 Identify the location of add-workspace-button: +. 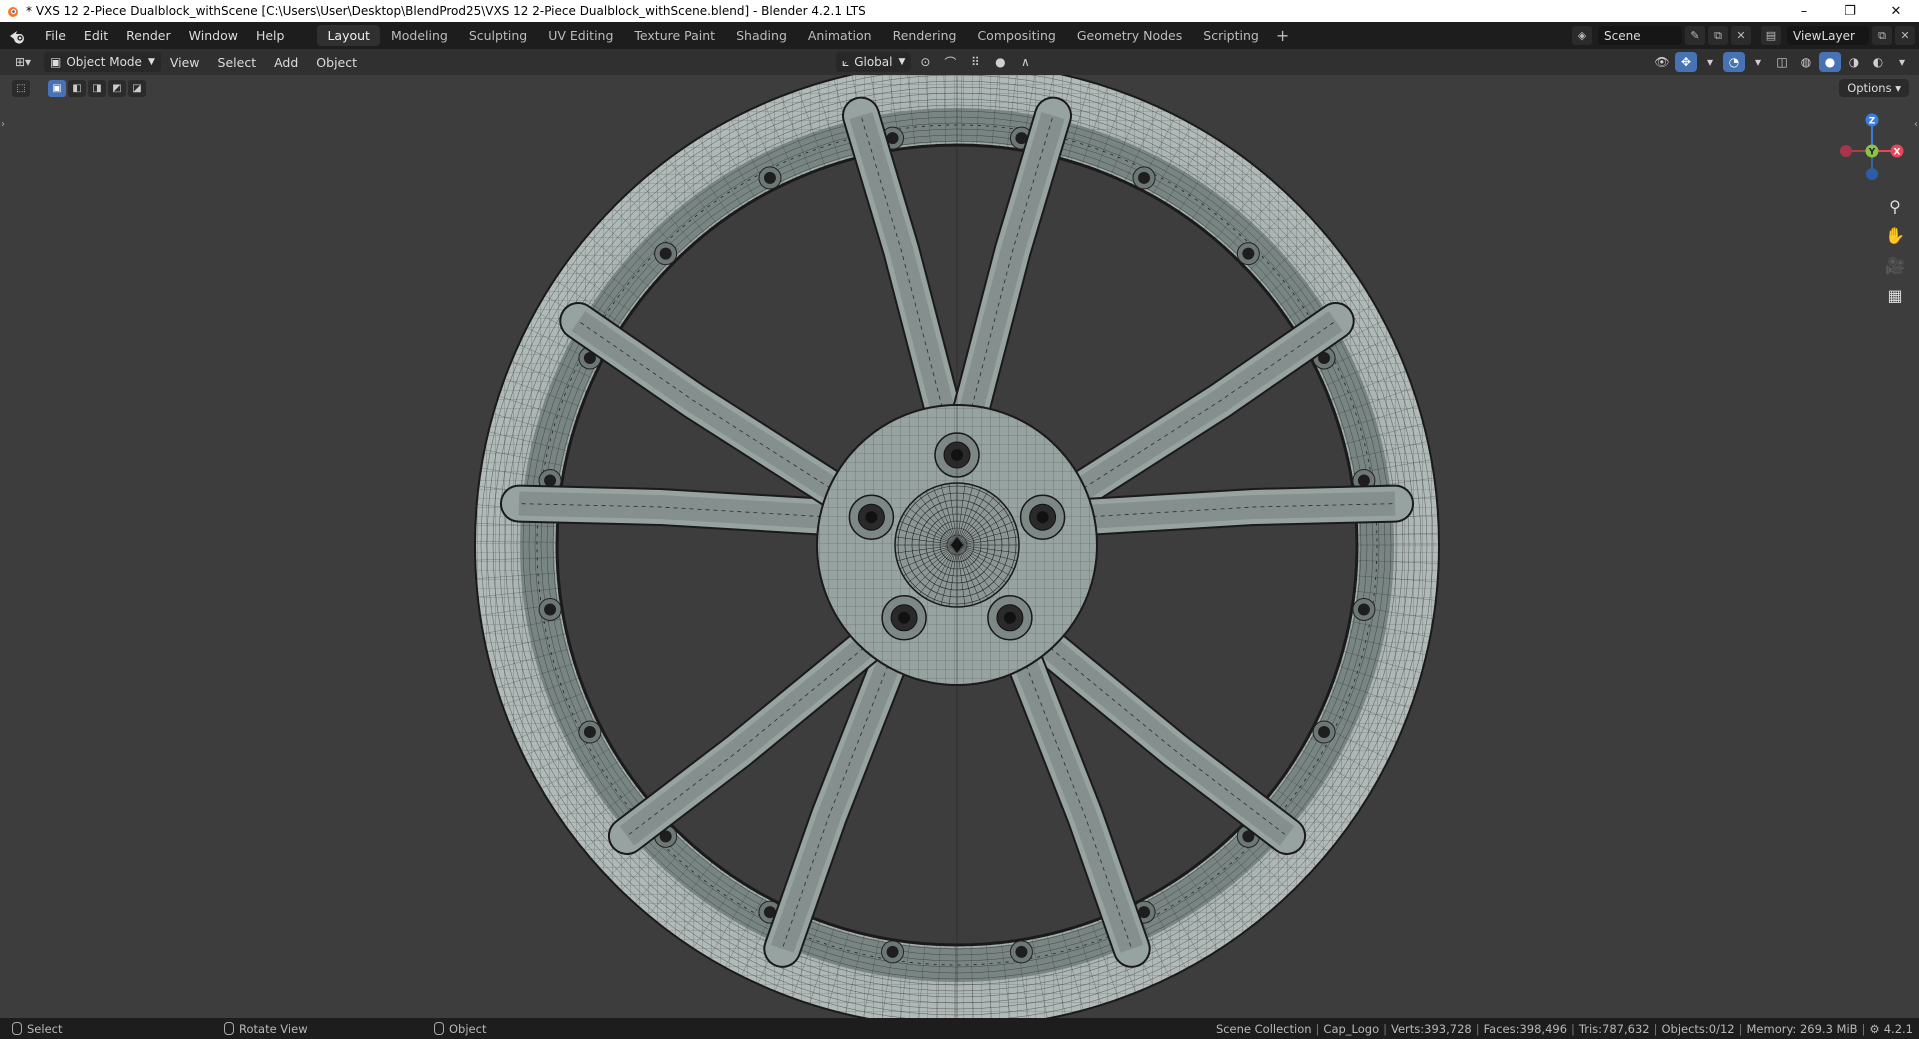
(1282, 35).